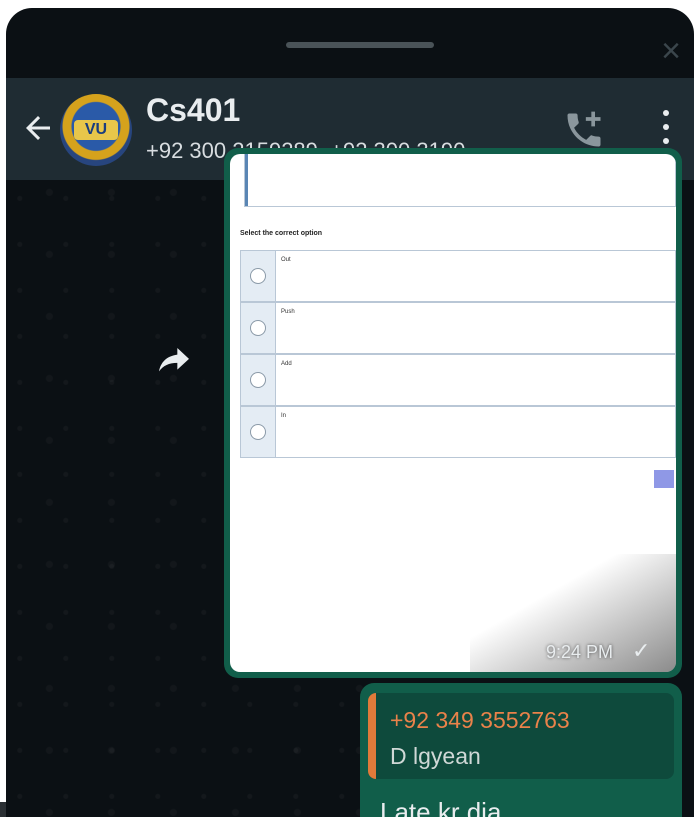 Image resolution: width=694 pixels, height=817 pixels. What do you see at coordinates (286, 260) in the screenshot?
I see `image-option-label: Out` at bounding box center [286, 260].